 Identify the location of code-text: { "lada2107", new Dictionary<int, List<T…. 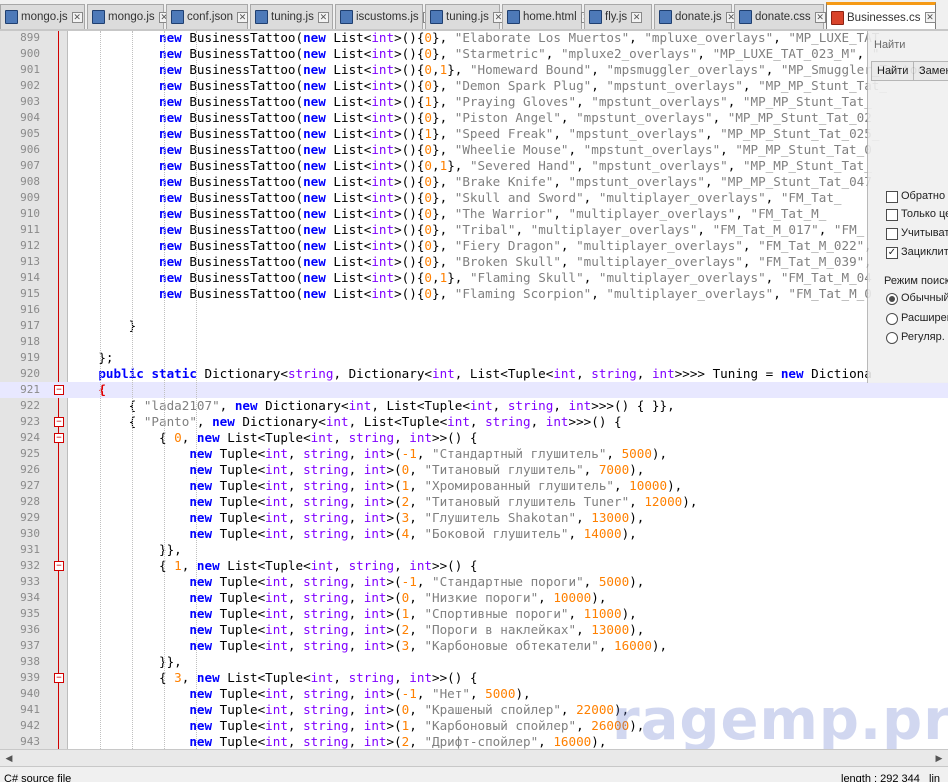
(371, 406).